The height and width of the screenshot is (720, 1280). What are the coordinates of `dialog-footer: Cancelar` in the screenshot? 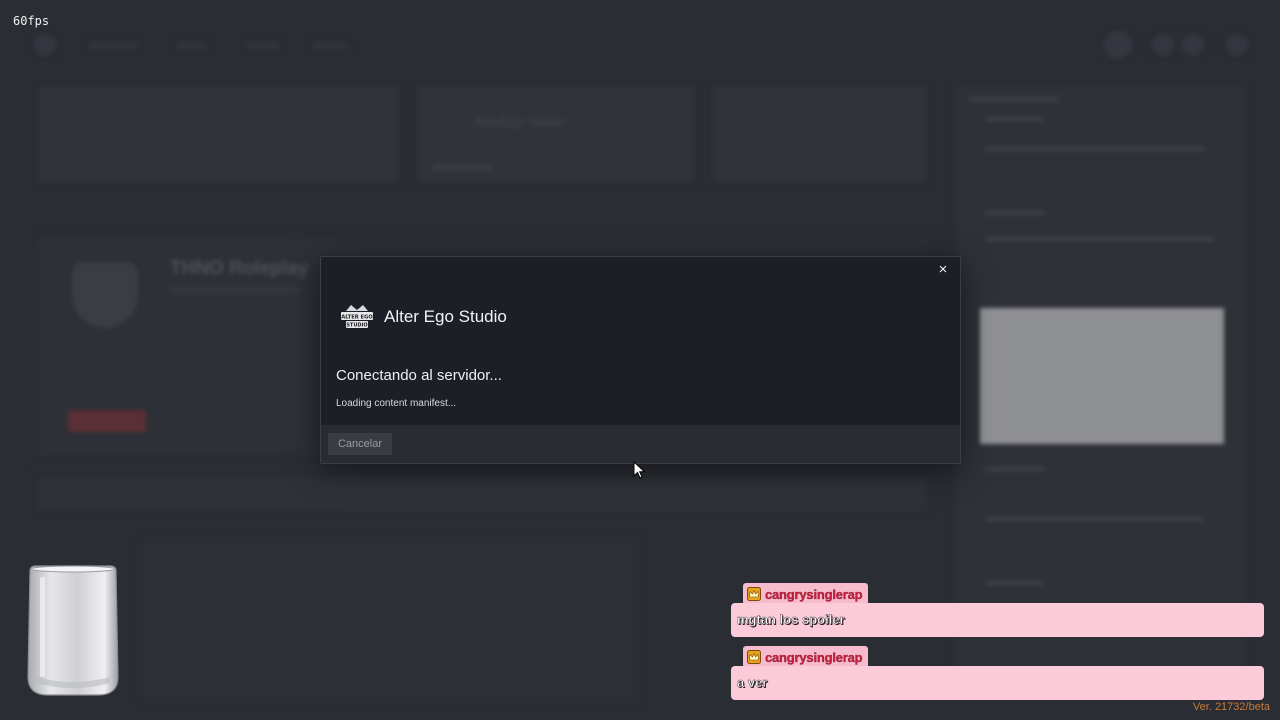 It's located at (640, 444).